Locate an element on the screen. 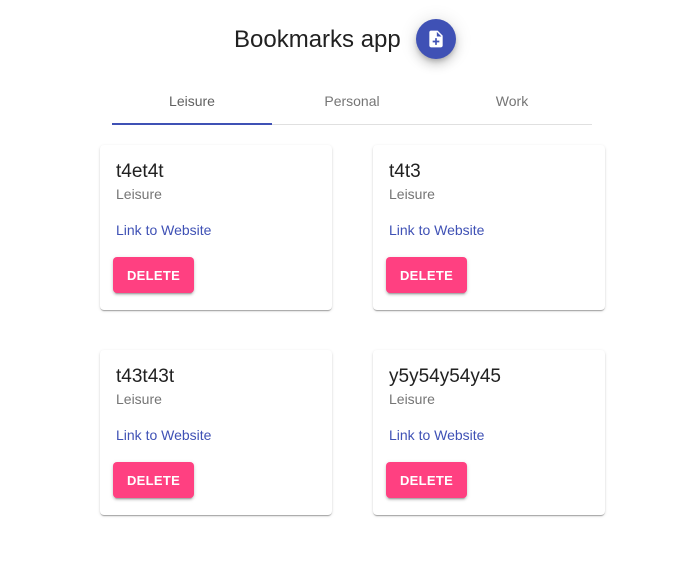 The height and width of the screenshot is (566, 679). add-bookmark-button is located at coordinates (436, 39).